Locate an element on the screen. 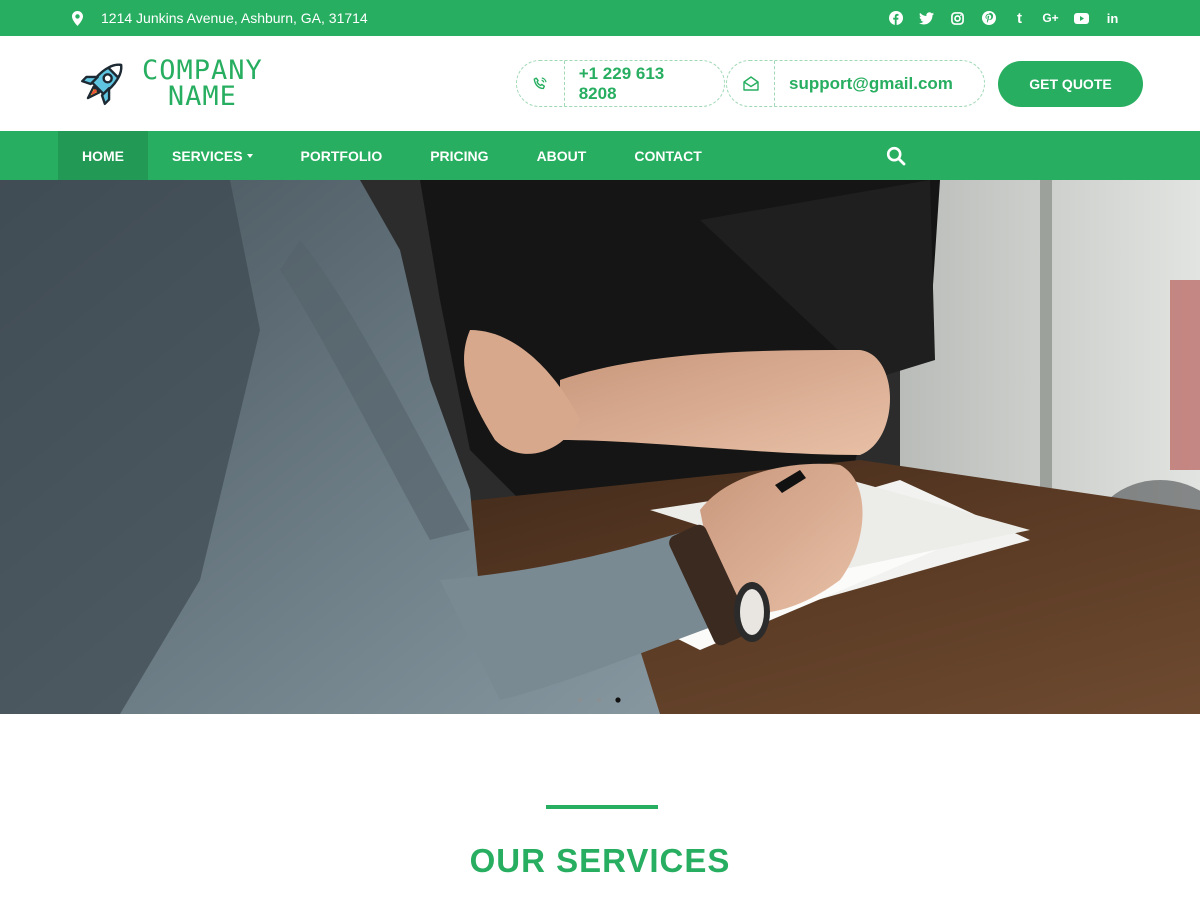 The image size is (1200, 900). search-icon is located at coordinates (896, 156).